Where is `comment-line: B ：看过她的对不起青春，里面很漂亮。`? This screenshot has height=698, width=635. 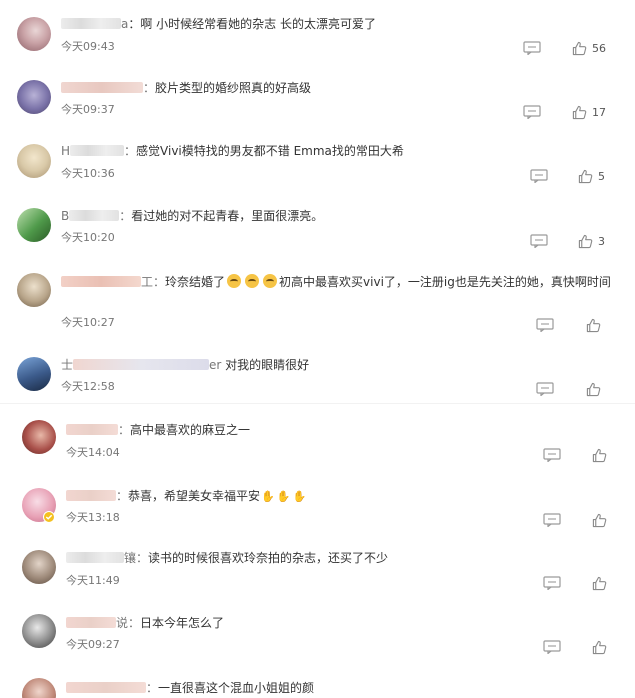
comment-line: B ：看过她的对不起青春，里面很漂亮。 is located at coordinates (192, 216).